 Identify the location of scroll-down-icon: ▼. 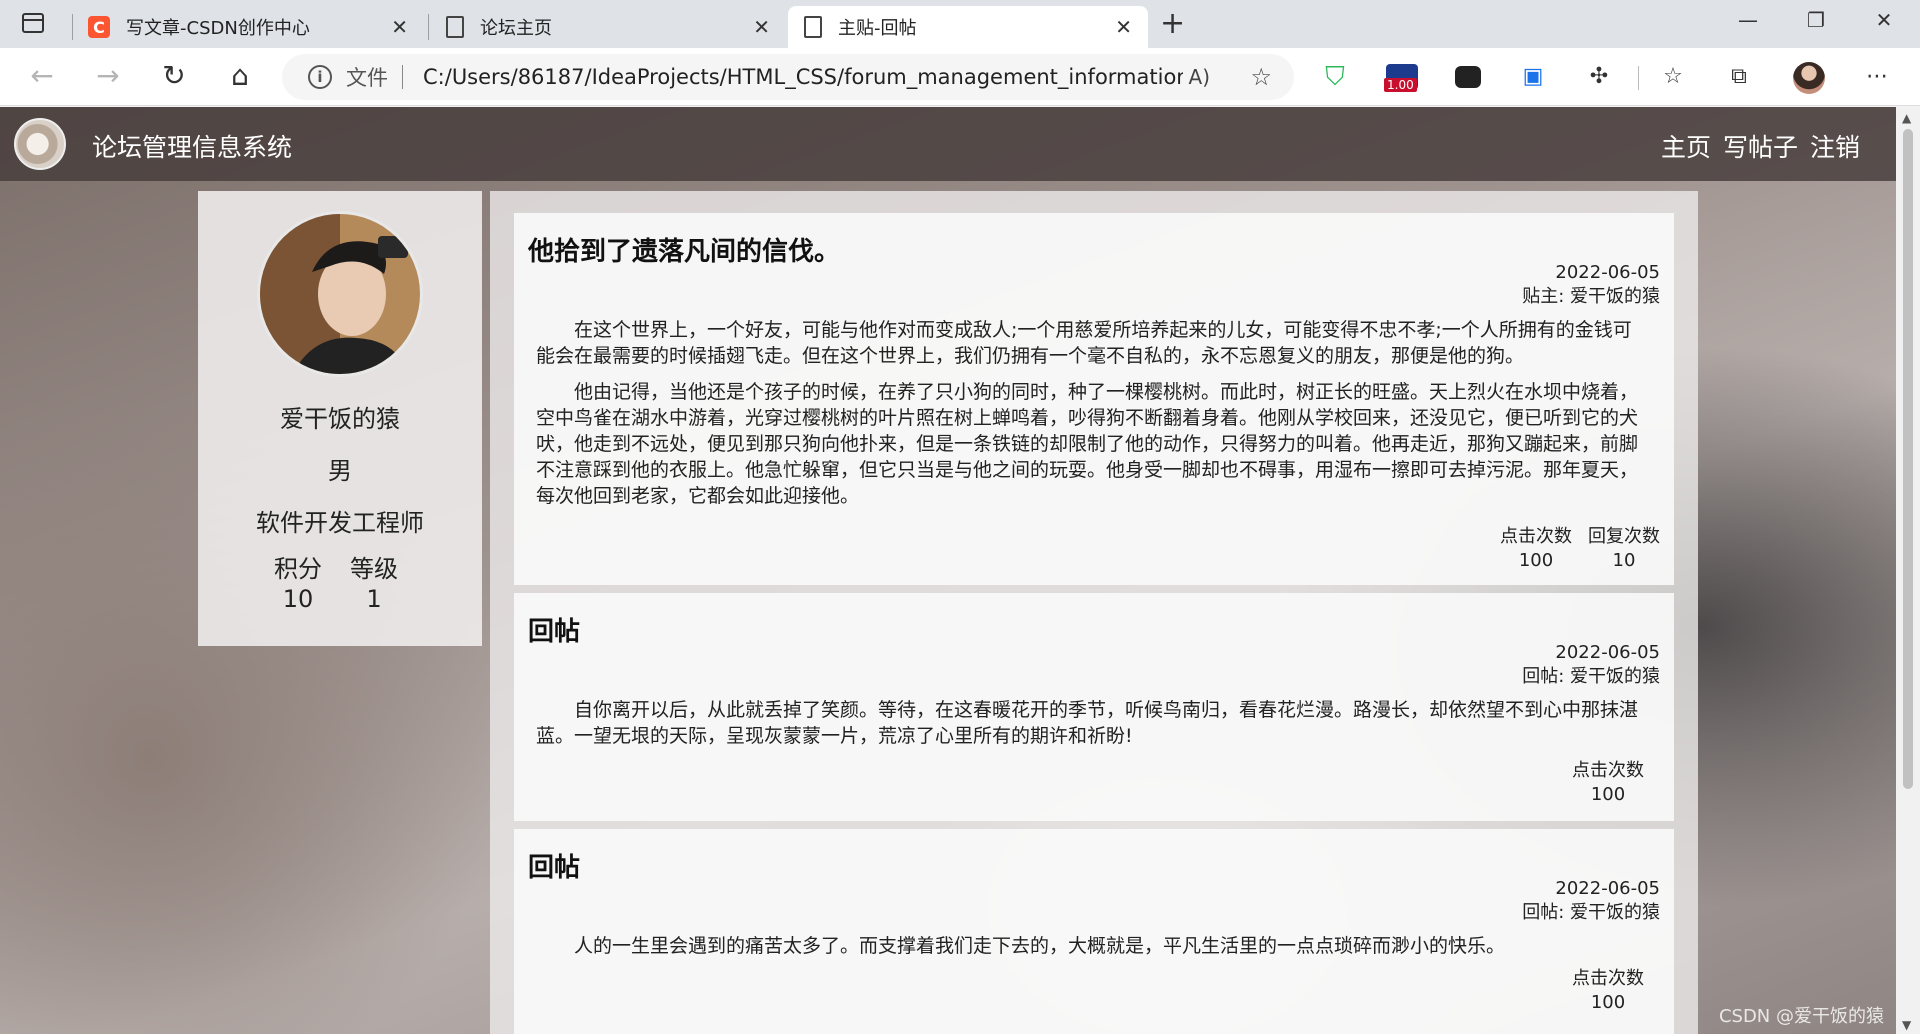
(1906, 1025).